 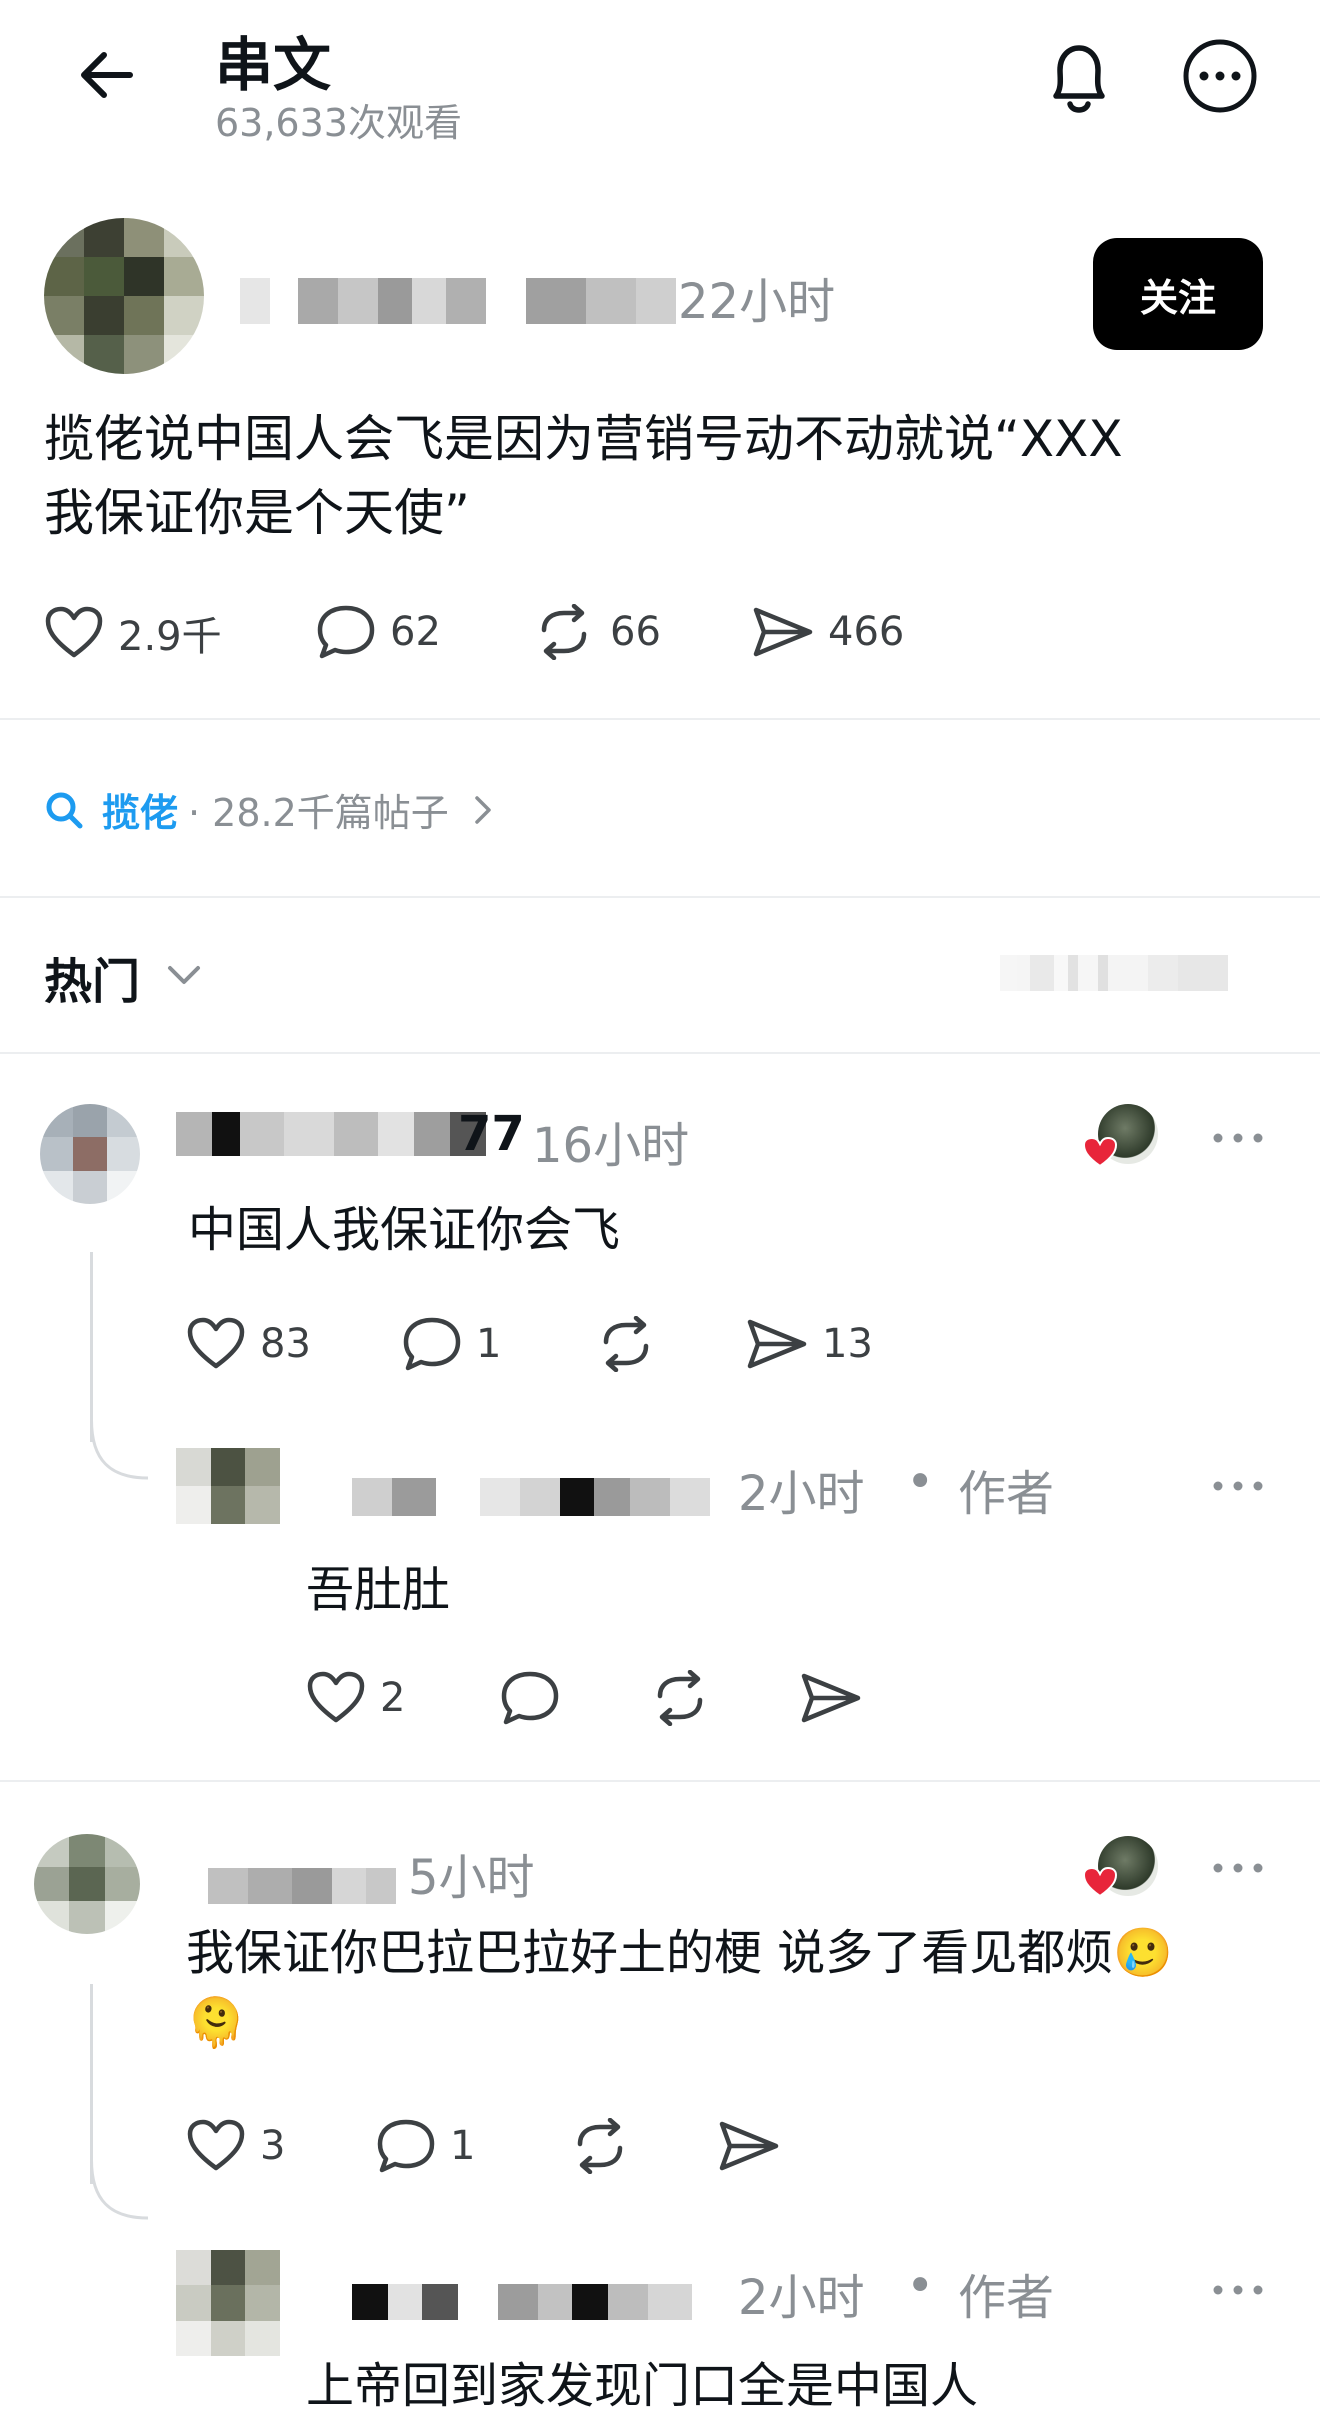 What do you see at coordinates (140, 813) in the screenshot?
I see `topic-name: 揽佬` at bounding box center [140, 813].